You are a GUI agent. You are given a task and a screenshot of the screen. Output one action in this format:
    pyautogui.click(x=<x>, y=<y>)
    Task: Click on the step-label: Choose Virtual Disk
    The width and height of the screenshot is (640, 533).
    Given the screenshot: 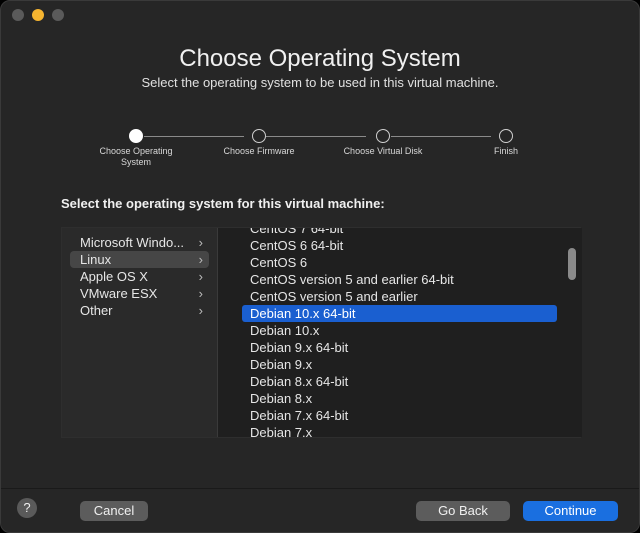 What is the action you would take?
    pyautogui.click(x=383, y=151)
    